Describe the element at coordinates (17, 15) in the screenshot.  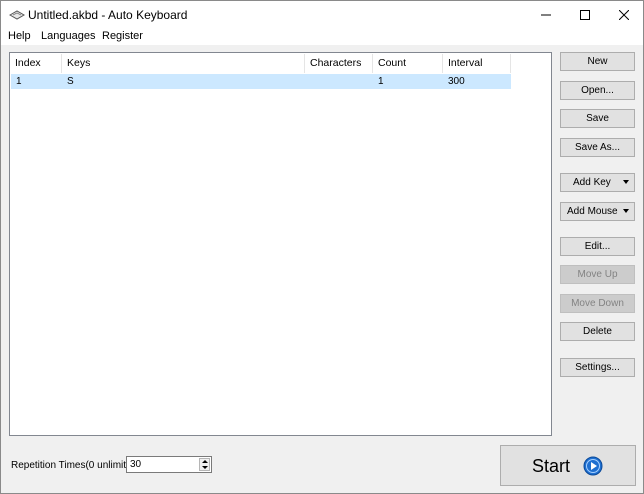
I see `keyboard-icon` at that location.